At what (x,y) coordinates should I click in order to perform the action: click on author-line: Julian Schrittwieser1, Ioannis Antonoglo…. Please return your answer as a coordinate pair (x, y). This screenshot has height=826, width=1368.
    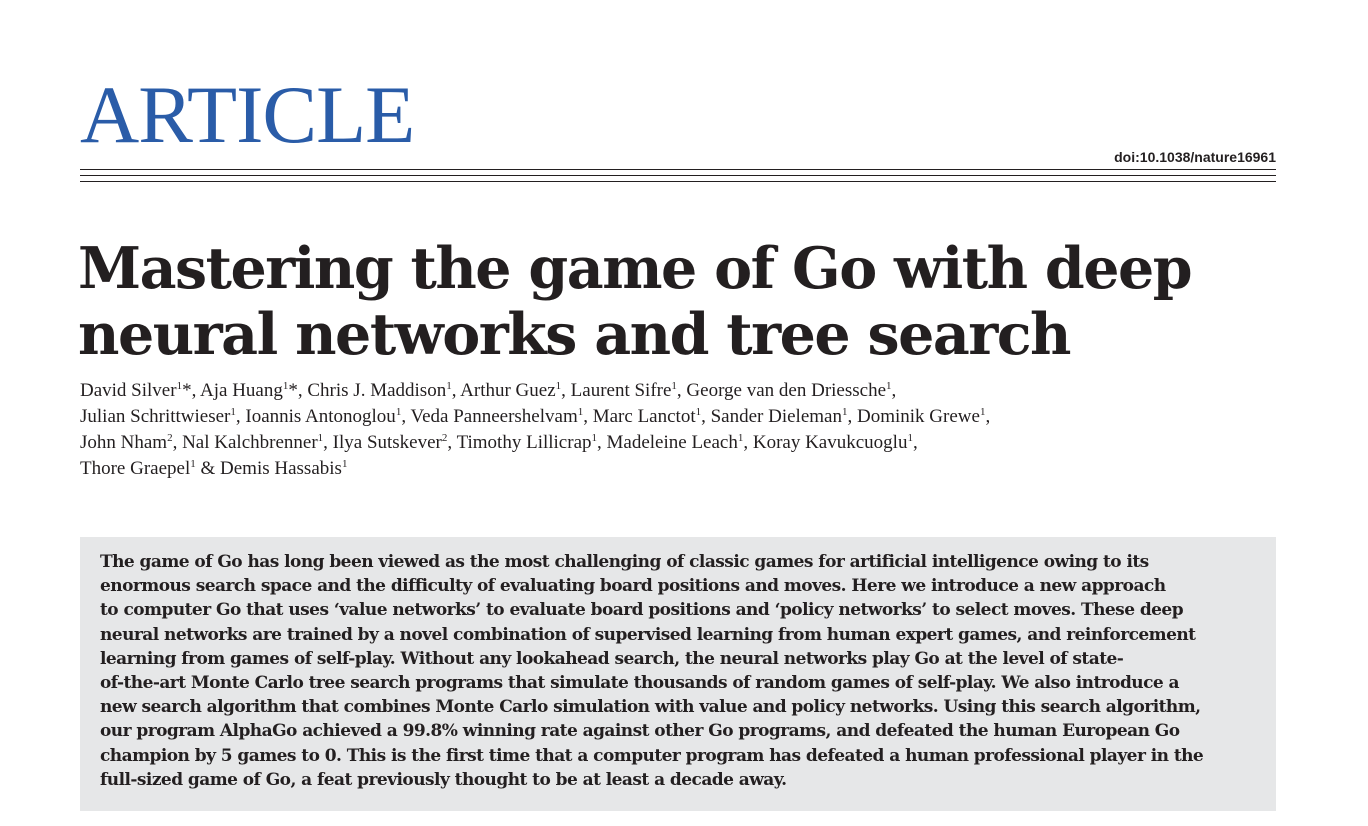
    Looking at the image, I should click on (678, 417).